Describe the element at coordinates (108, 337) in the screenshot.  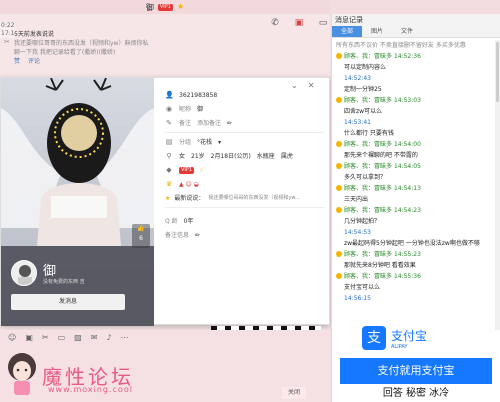
I see `mic-icon: ♪` at that location.